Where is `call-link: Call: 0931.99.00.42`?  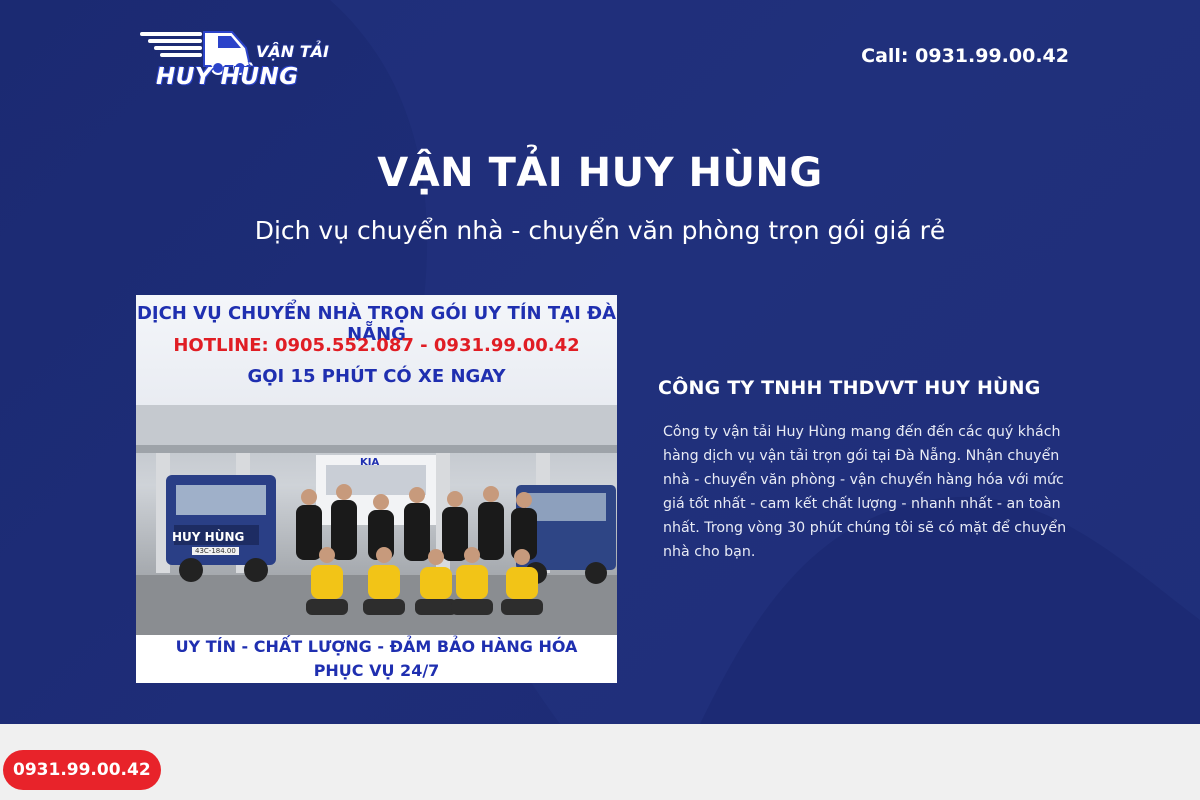 call-link: Call: 0931.99.00.42 is located at coordinates (965, 56).